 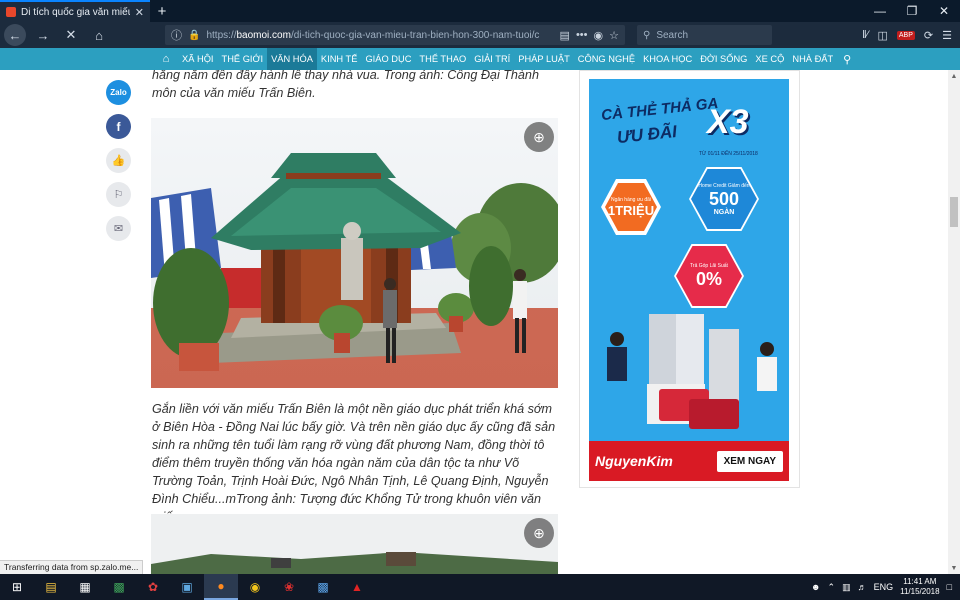 What do you see at coordinates (99, 35) in the screenshot?
I see `home-icon: ⌂` at bounding box center [99, 35].